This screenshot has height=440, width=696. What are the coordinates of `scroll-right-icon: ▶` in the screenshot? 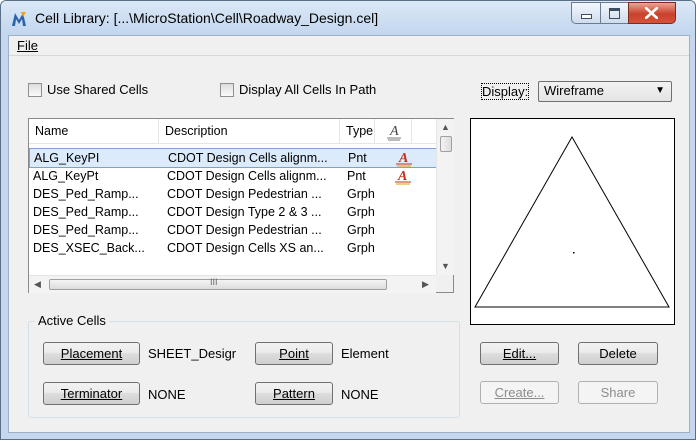 It's located at (425, 284).